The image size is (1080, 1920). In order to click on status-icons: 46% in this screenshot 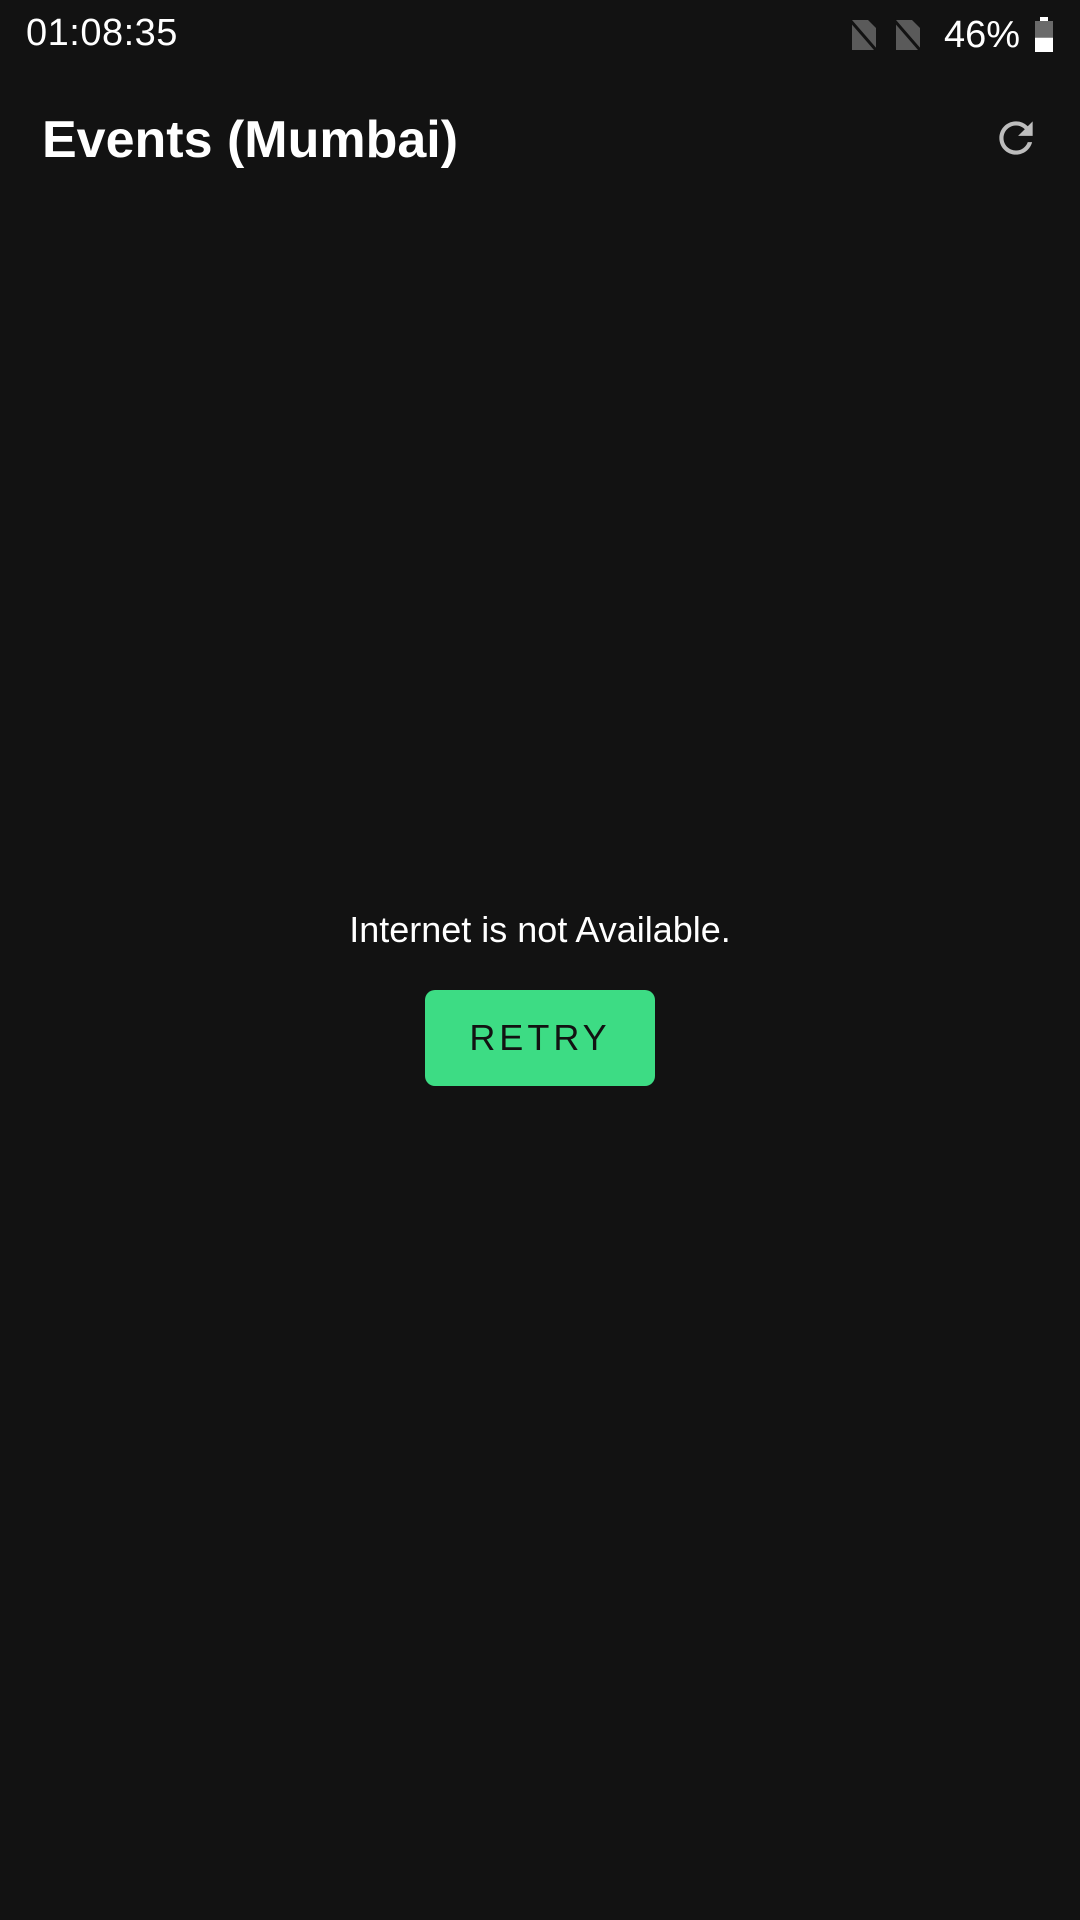, I will do `click(951, 35)`.